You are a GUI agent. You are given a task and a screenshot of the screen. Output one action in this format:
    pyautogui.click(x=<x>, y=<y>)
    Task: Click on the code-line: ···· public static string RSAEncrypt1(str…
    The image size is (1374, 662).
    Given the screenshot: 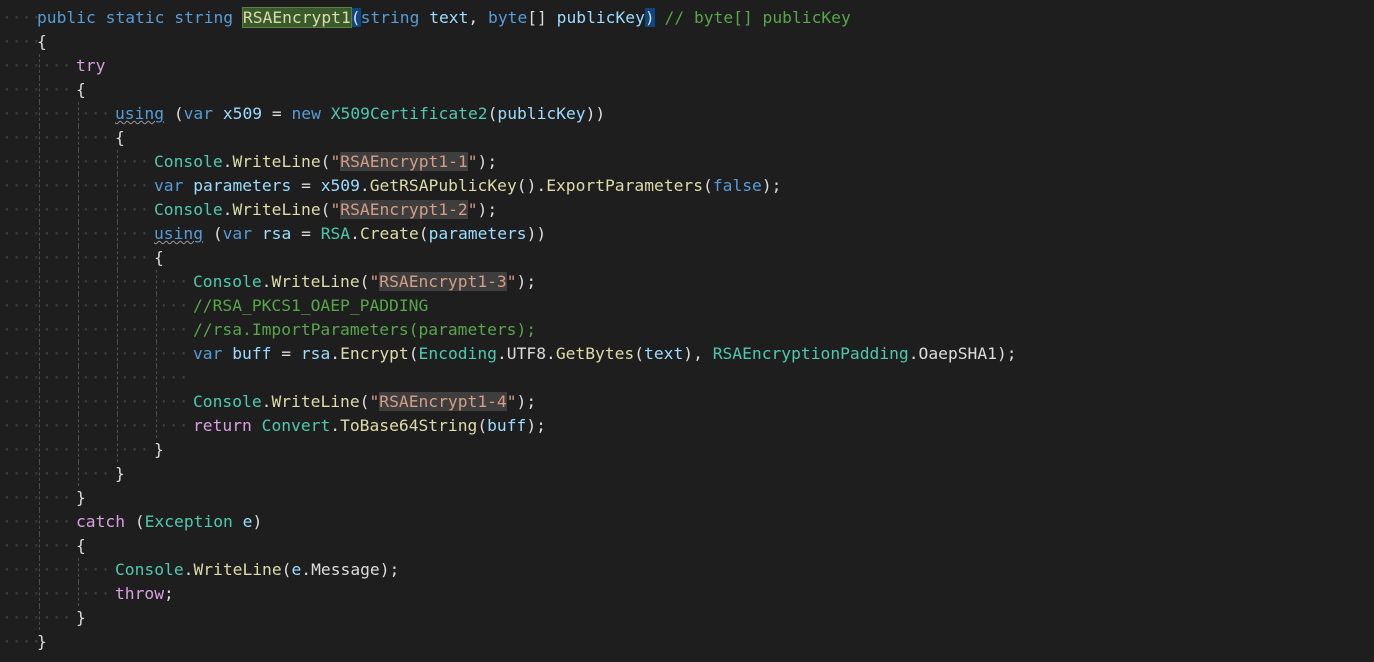 What is the action you would take?
    pyautogui.click(x=687, y=18)
    